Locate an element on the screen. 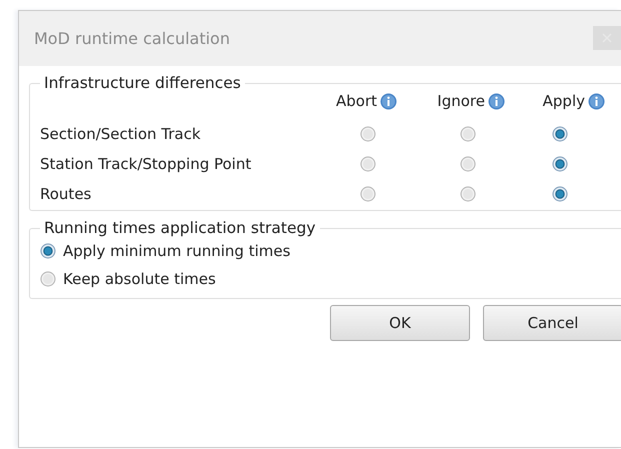 The image size is (621, 449). row-label: Routes is located at coordinates (66, 194).